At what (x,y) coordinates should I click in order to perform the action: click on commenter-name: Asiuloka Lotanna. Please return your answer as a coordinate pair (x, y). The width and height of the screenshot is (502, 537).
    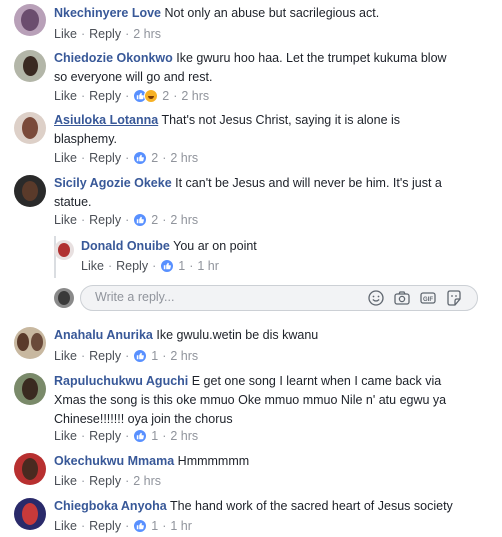
    Looking at the image, I should click on (106, 120).